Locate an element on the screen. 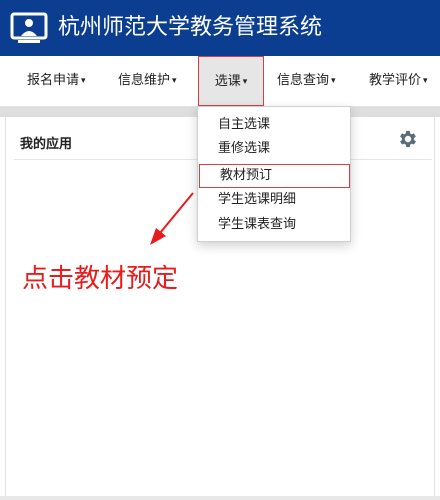  nav-item-course-selection: 选课 ▾ is located at coordinates (231, 81).